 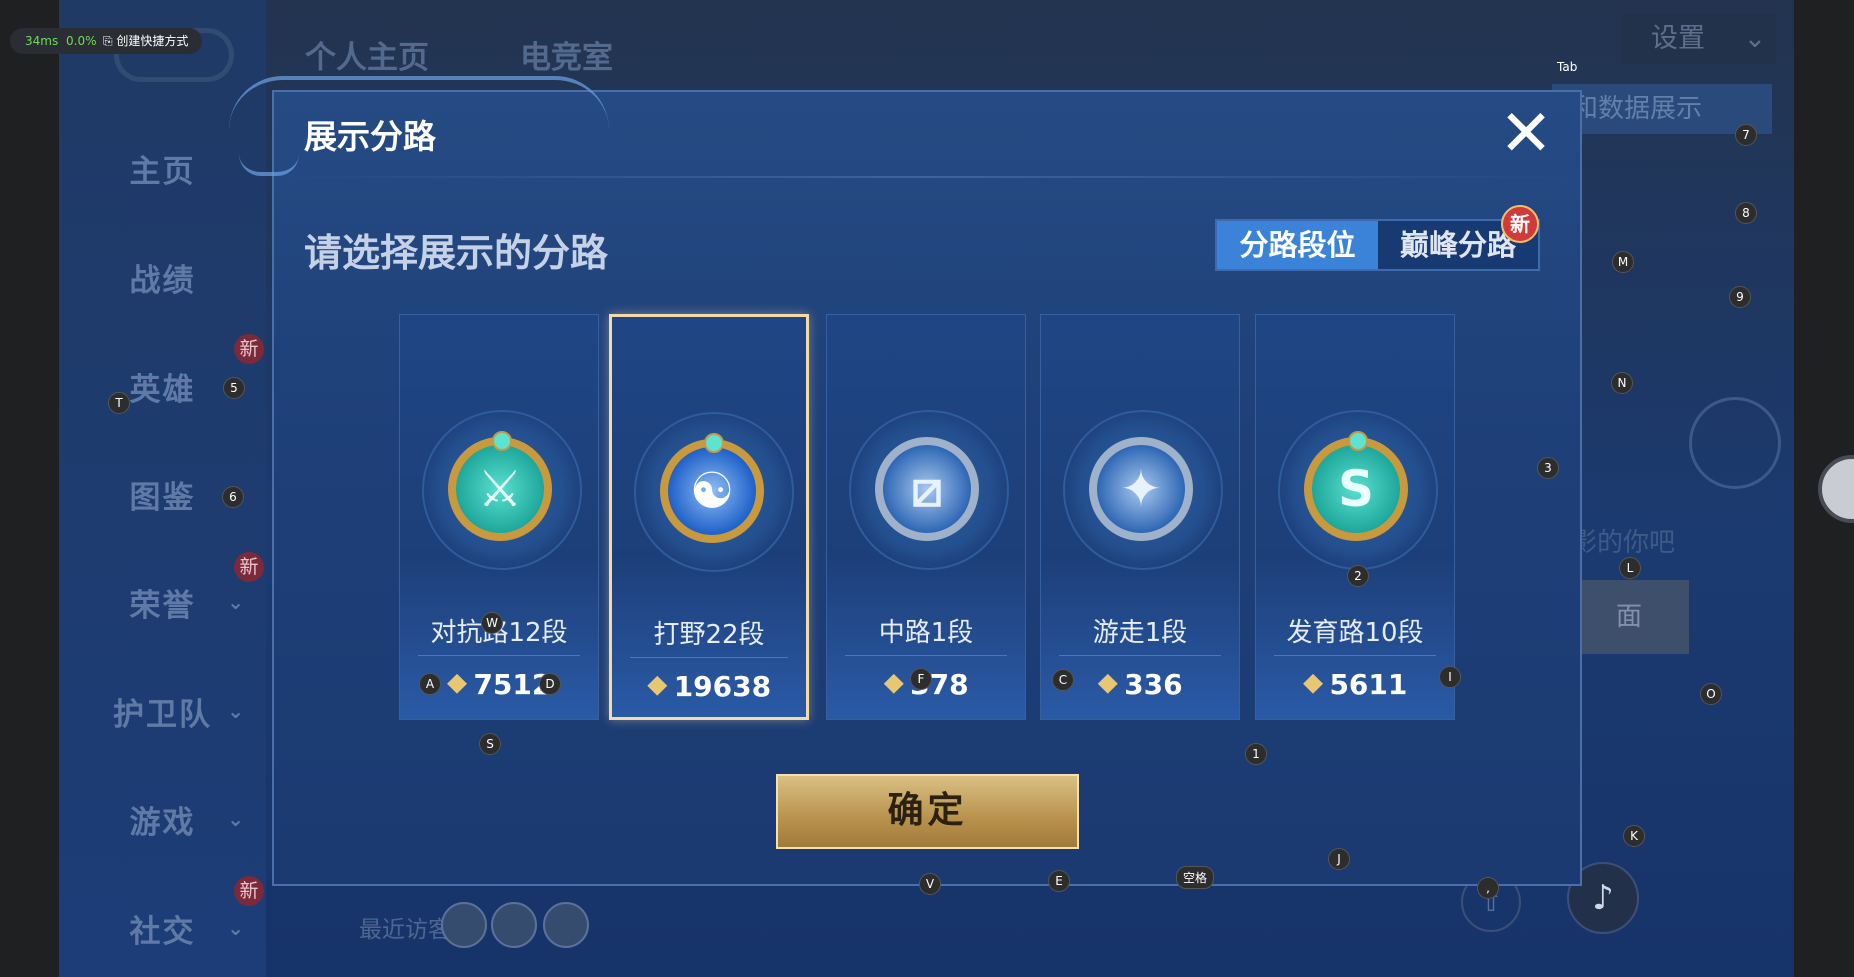 What do you see at coordinates (492, 623) in the screenshot?
I see `key-hint: W` at bounding box center [492, 623].